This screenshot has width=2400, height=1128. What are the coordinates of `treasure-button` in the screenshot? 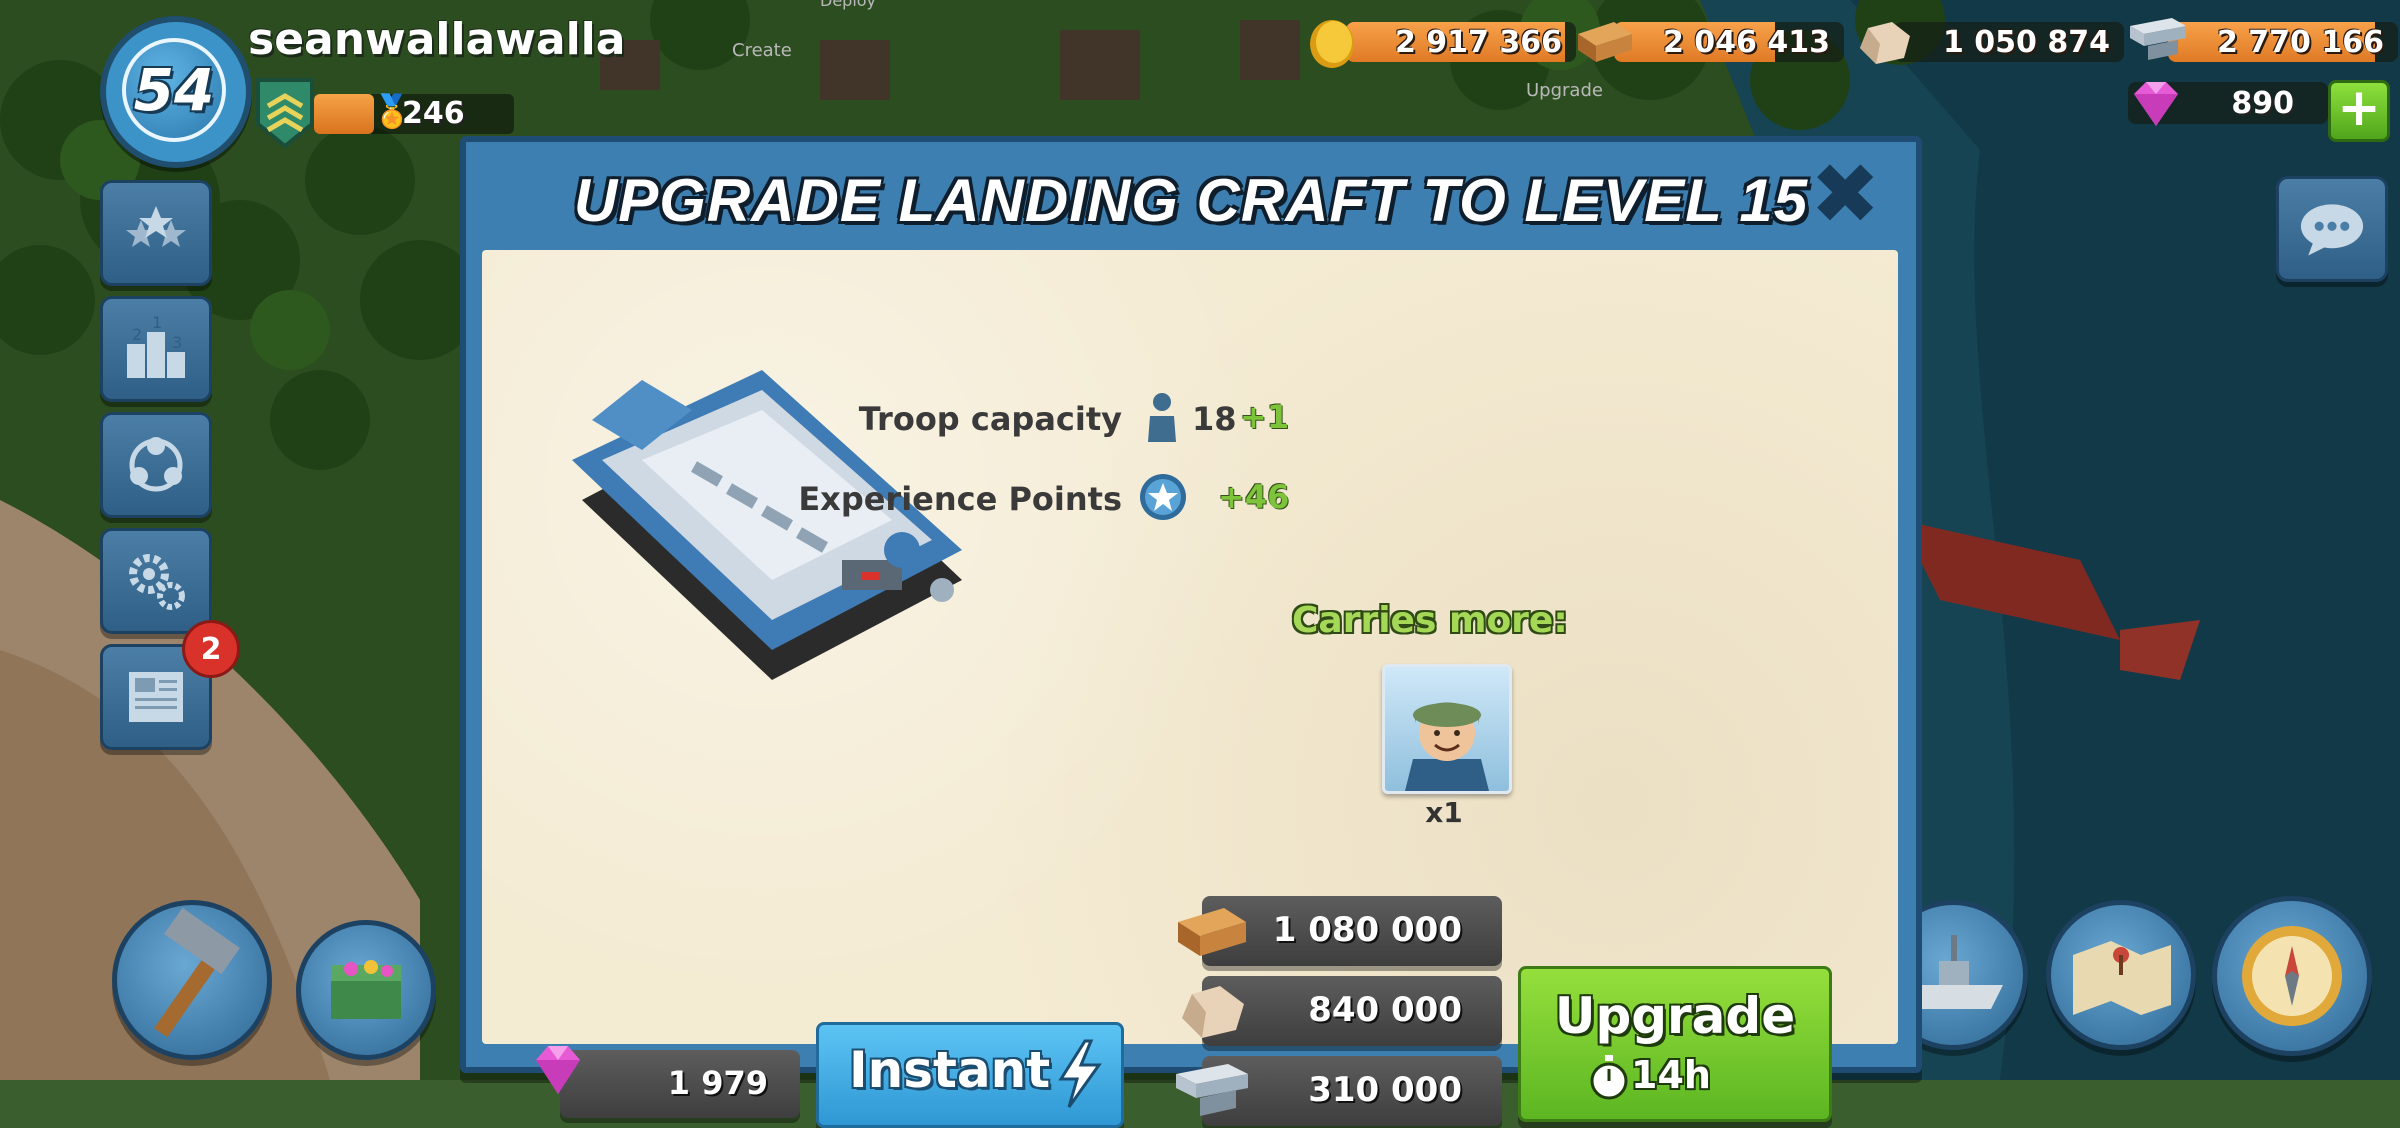 It's located at (366, 990).